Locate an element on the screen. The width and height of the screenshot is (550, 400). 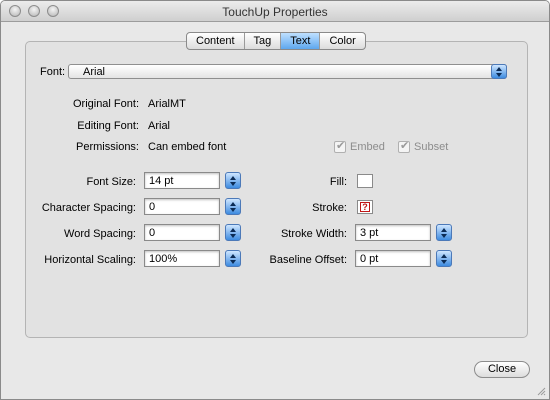
editing-font-value: Arial is located at coordinates (159, 126).